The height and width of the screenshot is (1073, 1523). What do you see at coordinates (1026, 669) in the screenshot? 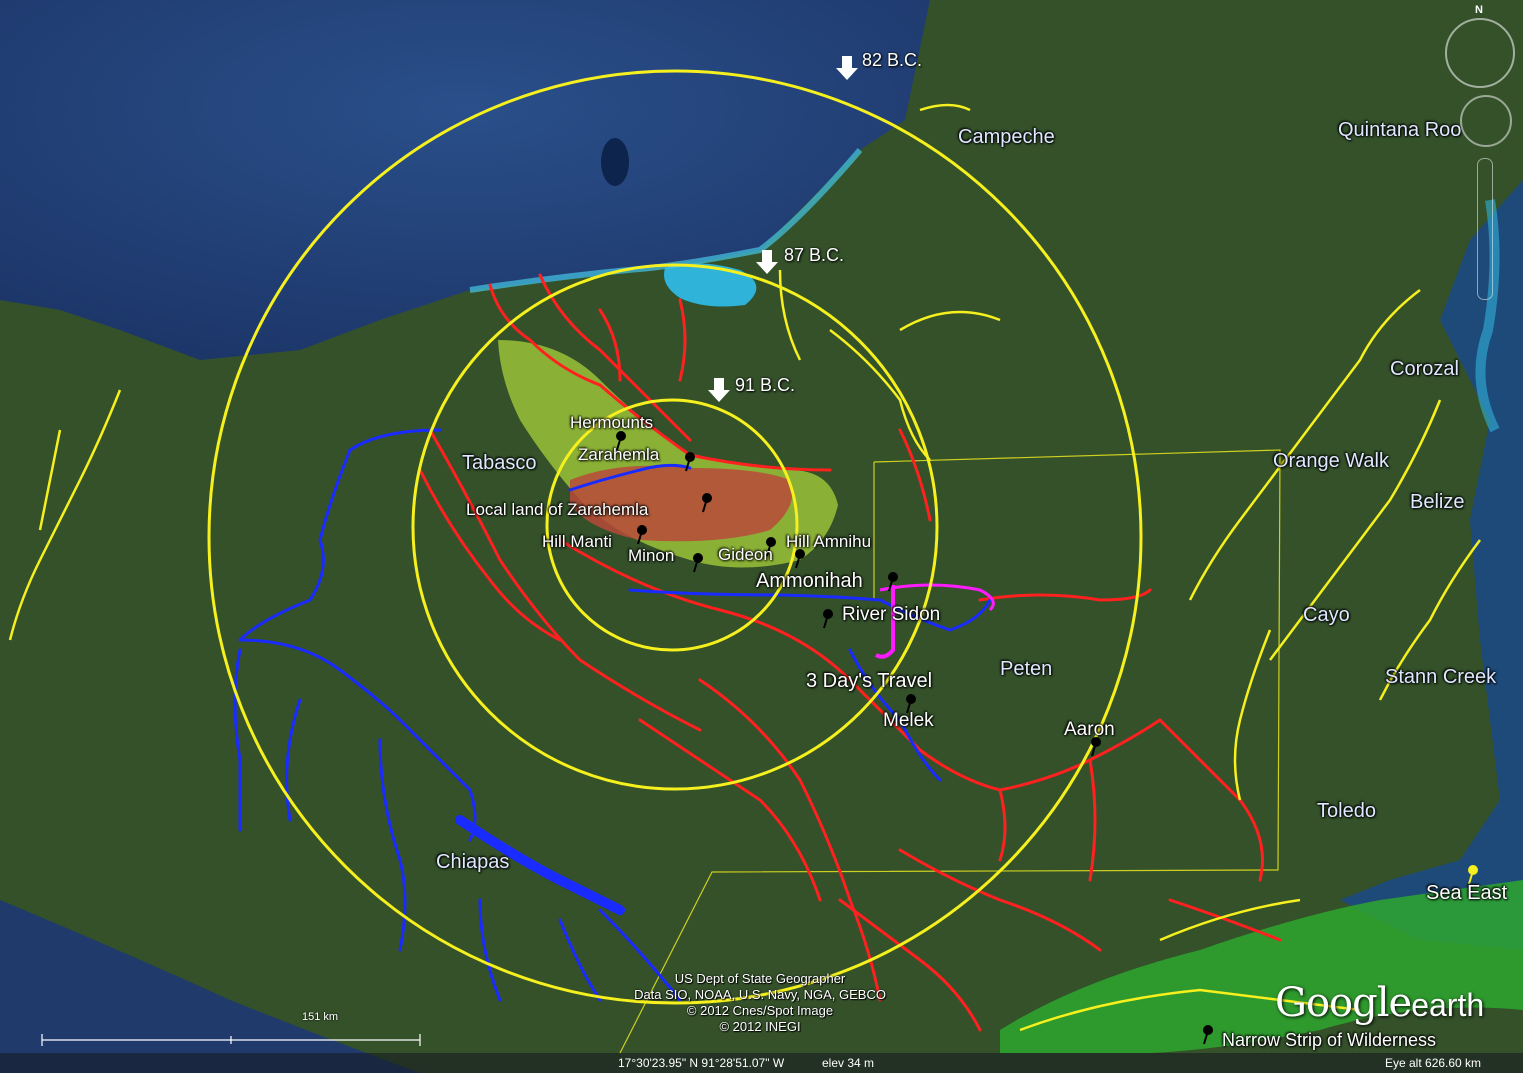
I see `region-peten: Peten` at bounding box center [1026, 669].